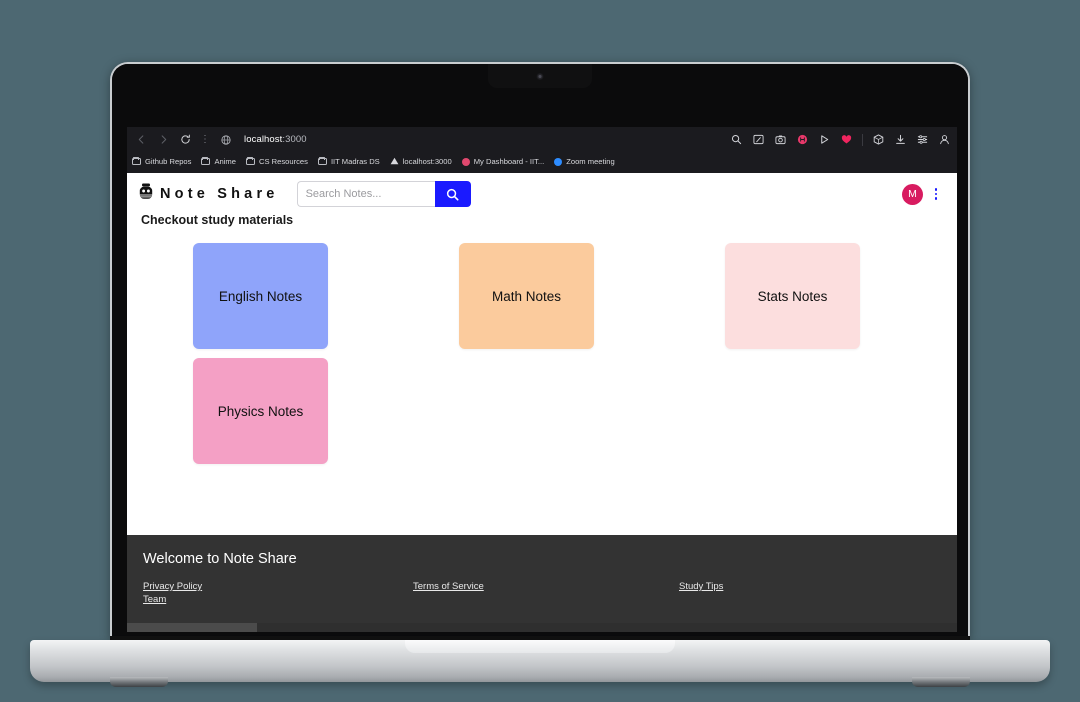 Image resolution: width=1080 pixels, height=702 pixels. I want to click on address-bar: localhost:3000, so click(275, 139).